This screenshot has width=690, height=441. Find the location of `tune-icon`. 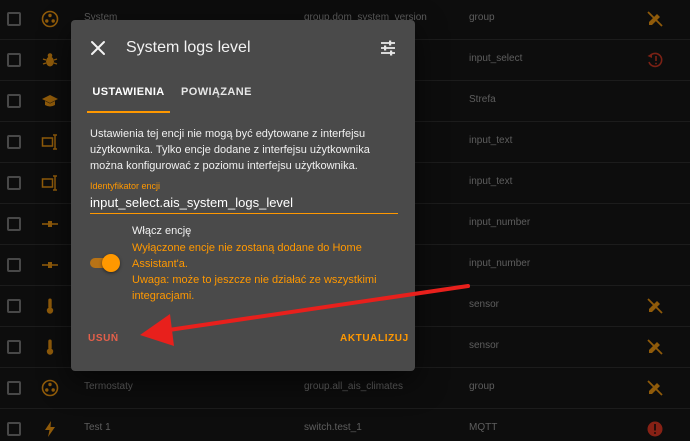

tune-icon is located at coordinates (388, 48).